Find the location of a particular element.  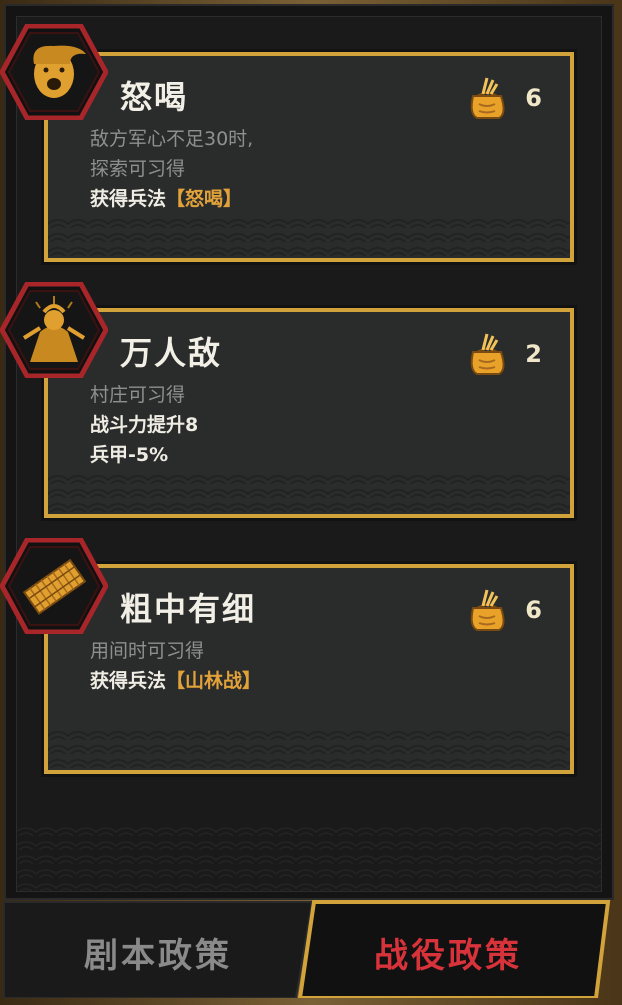

description-line: 村庄可习得 is located at coordinates (138, 395).